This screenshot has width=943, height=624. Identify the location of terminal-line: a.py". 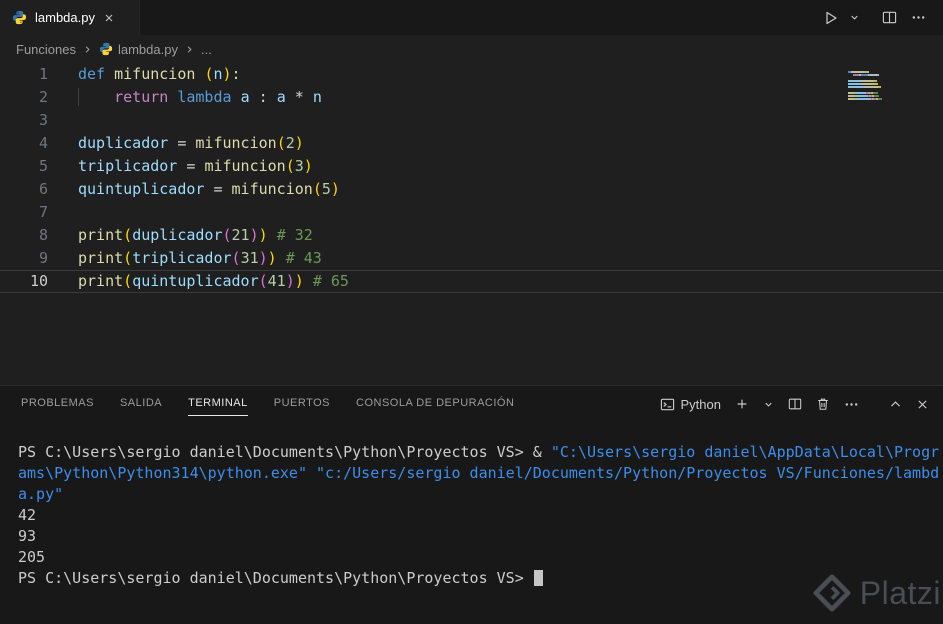
(41, 494).